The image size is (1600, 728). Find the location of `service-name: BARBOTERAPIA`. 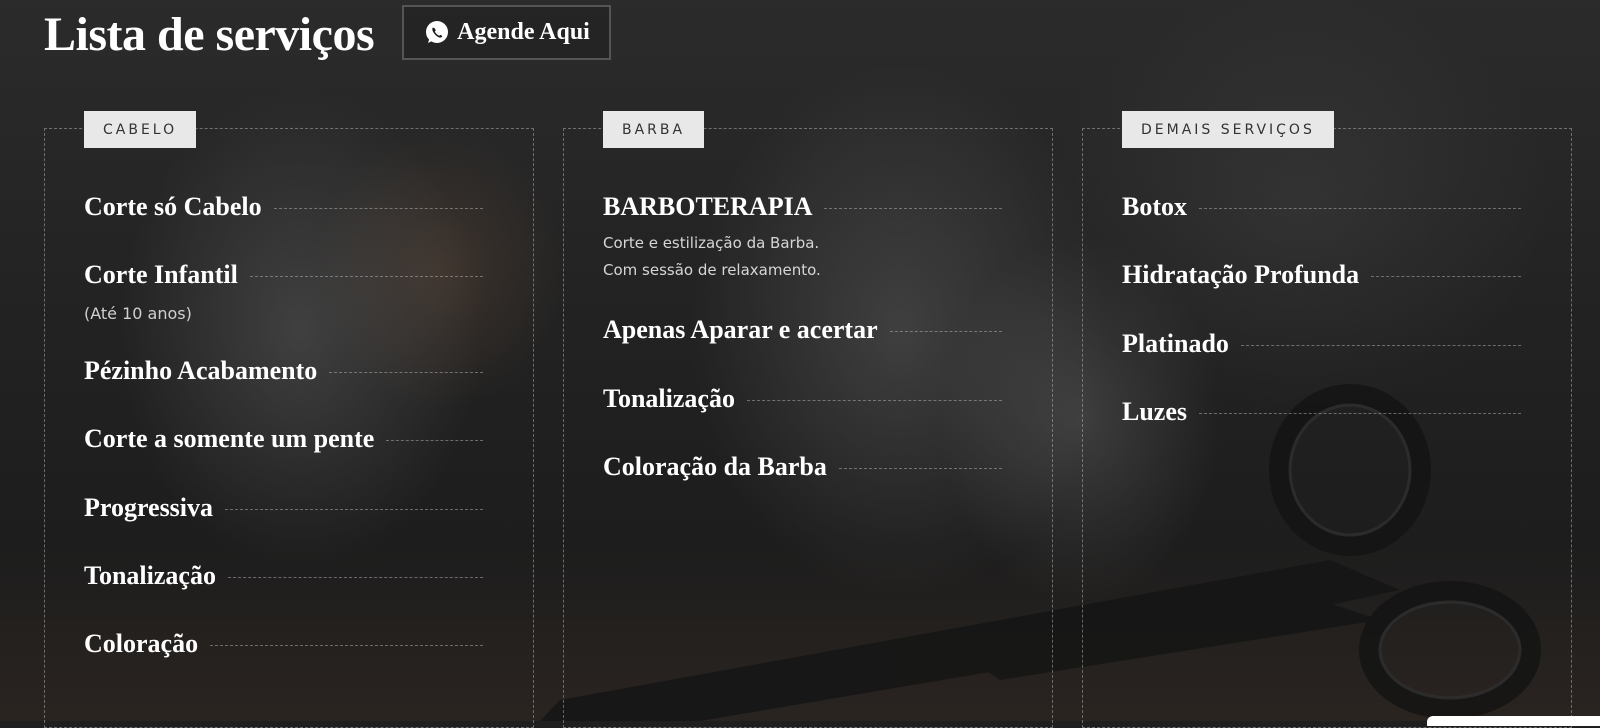

service-name: BARBOTERAPIA is located at coordinates (708, 206).